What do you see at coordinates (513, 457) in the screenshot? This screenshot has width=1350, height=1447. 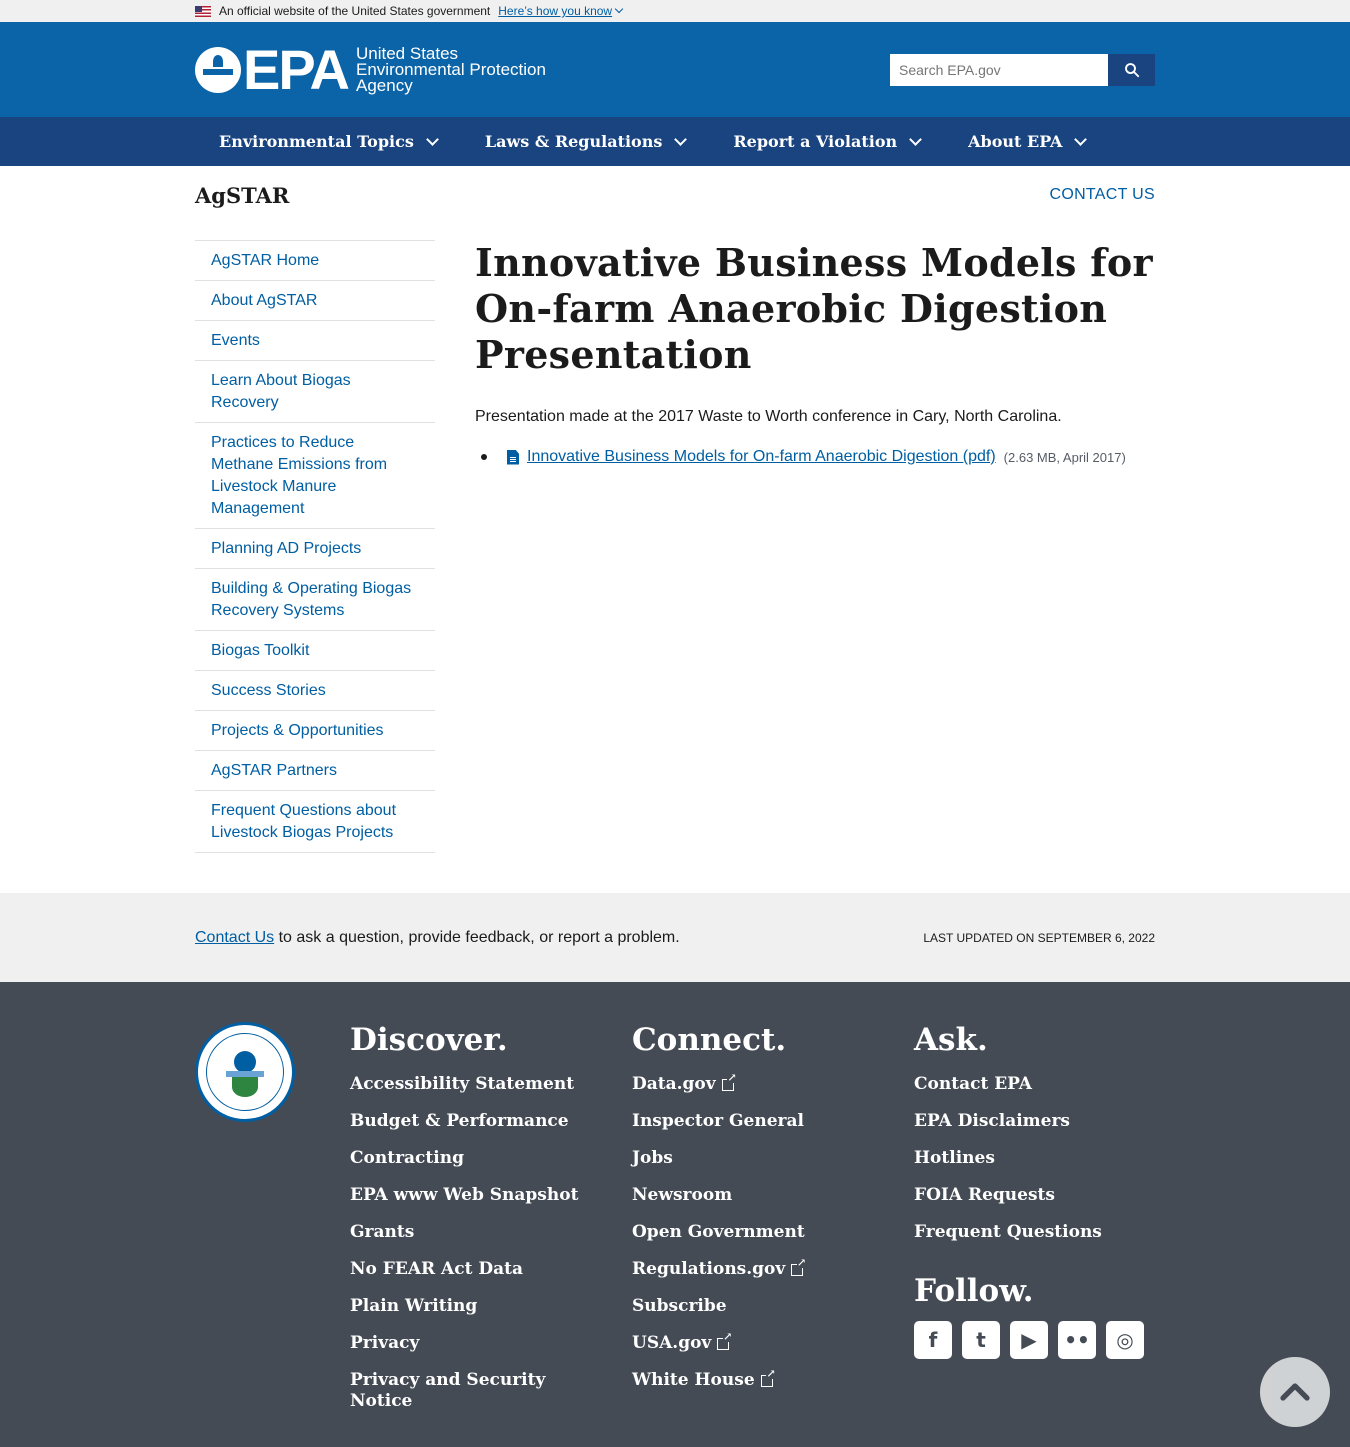 I see `file-icon` at bounding box center [513, 457].